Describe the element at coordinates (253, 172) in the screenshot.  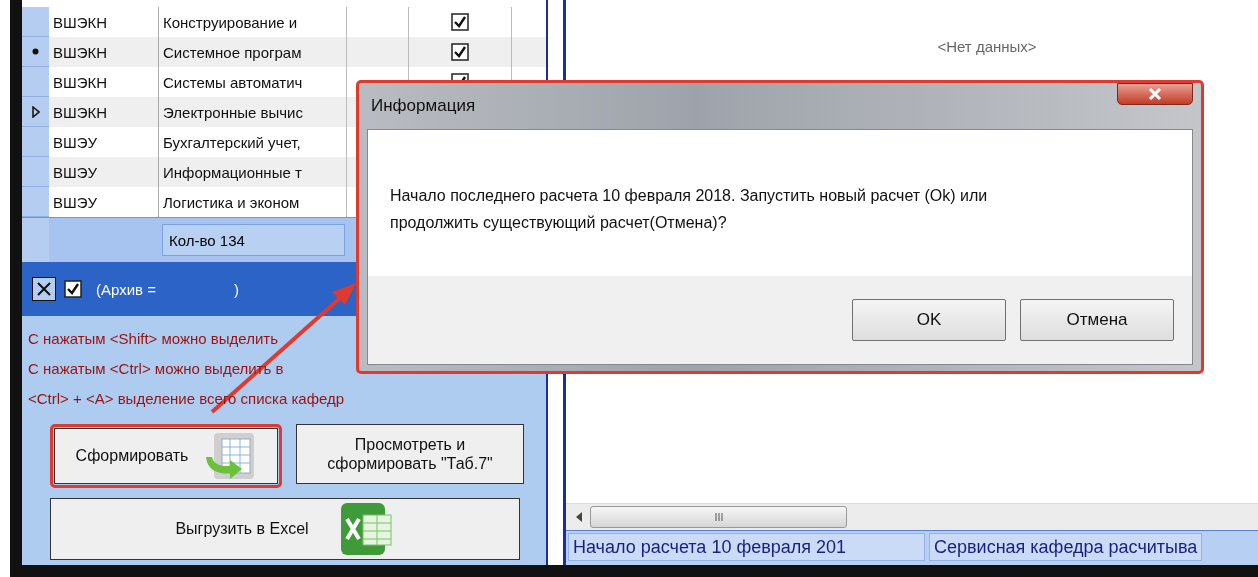
I see `table-cell: Информационные т` at that location.